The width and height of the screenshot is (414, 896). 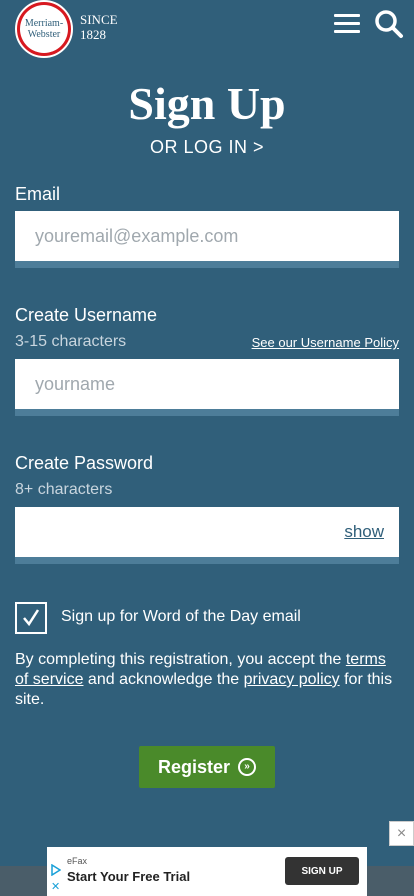 What do you see at coordinates (64, 489) in the screenshot?
I see `password-hint: 8+ characters` at bounding box center [64, 489].